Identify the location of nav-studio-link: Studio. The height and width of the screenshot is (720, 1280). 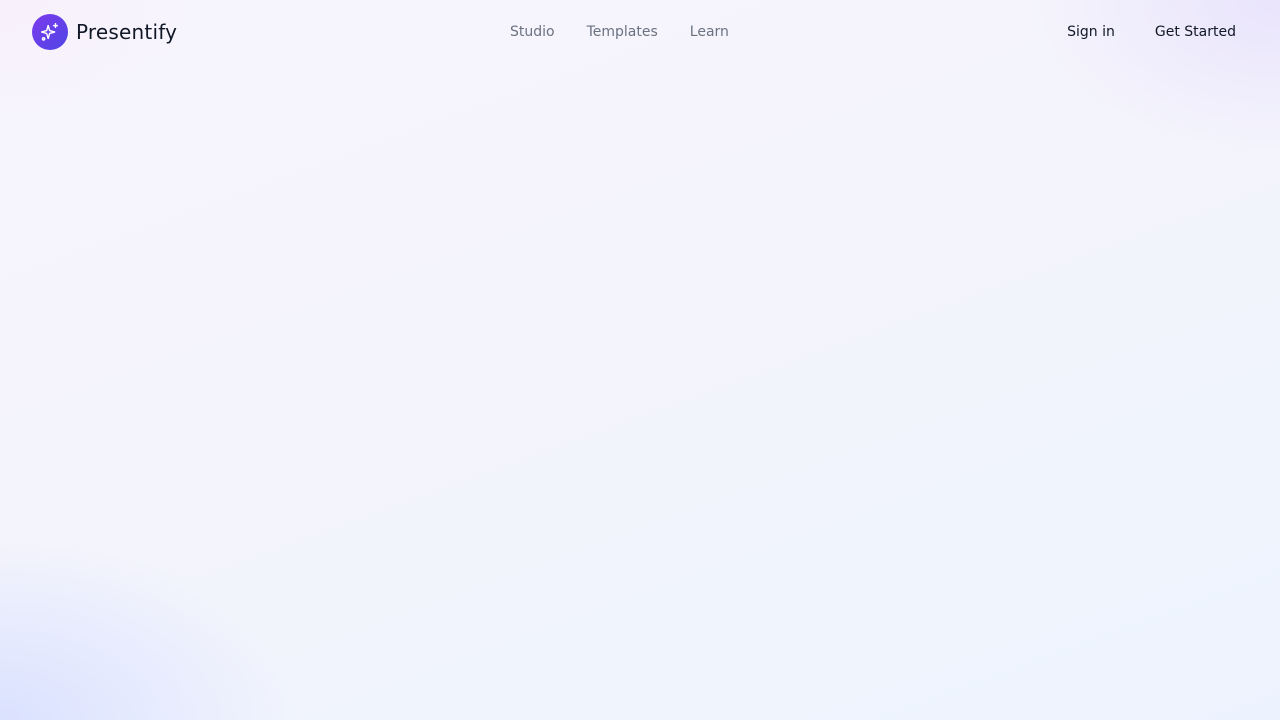
(532, 32).